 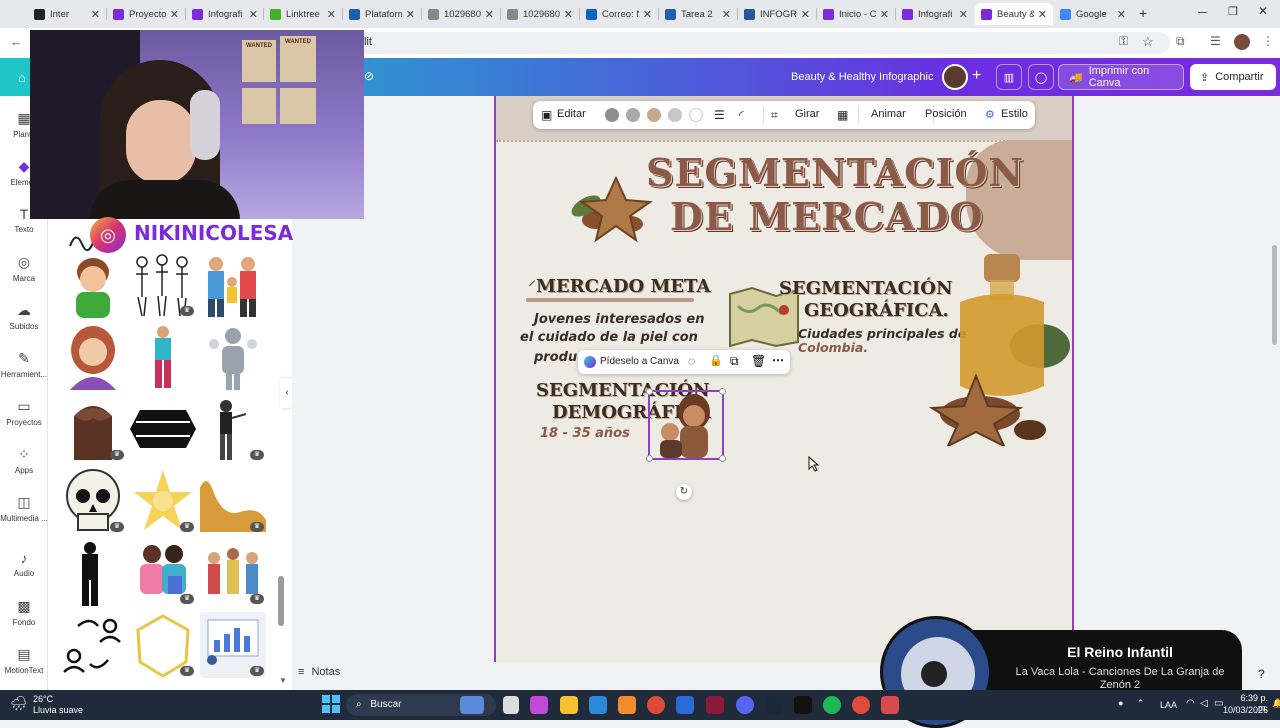 I want to click on browser-tab: Proyecto ✕, so click(x=146, y=14).